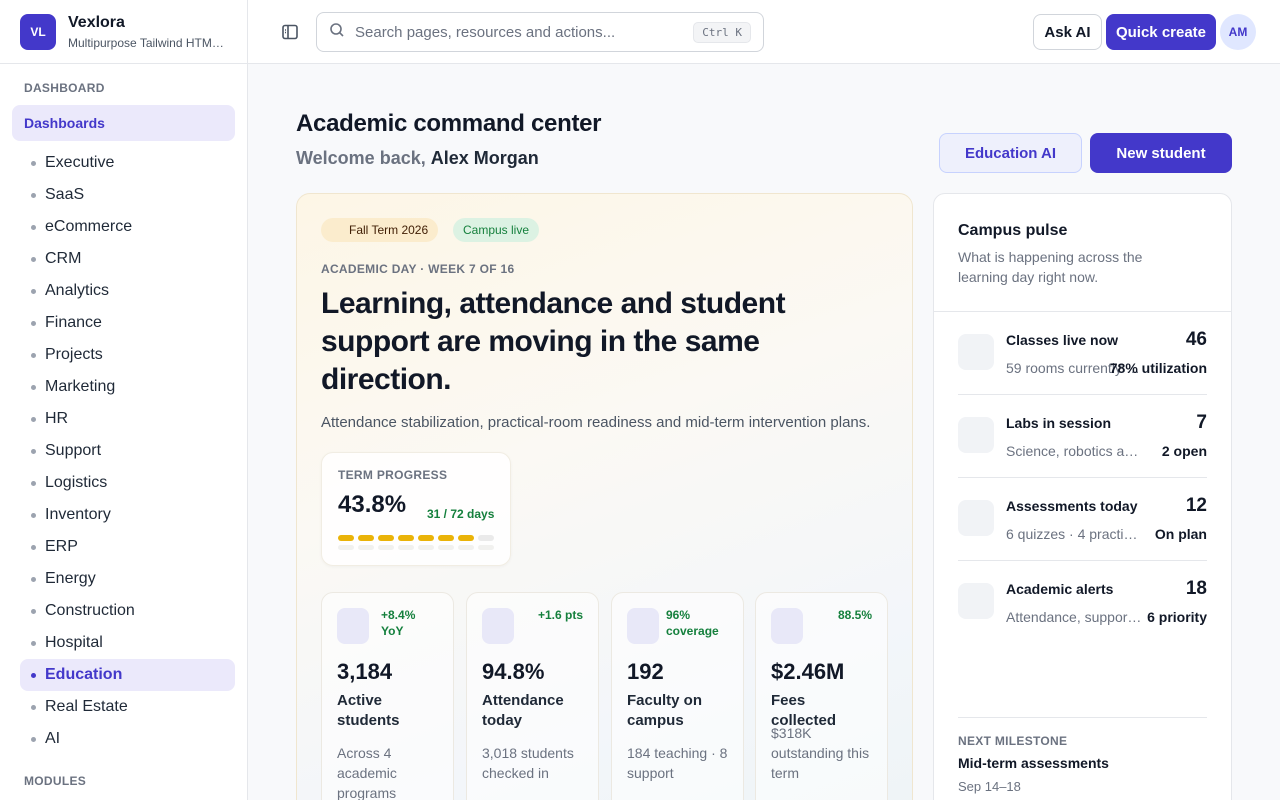  Describe the element at coordinates (63, 258) in the screenshot. I see `sidebar-item-label: CRM` at that location.